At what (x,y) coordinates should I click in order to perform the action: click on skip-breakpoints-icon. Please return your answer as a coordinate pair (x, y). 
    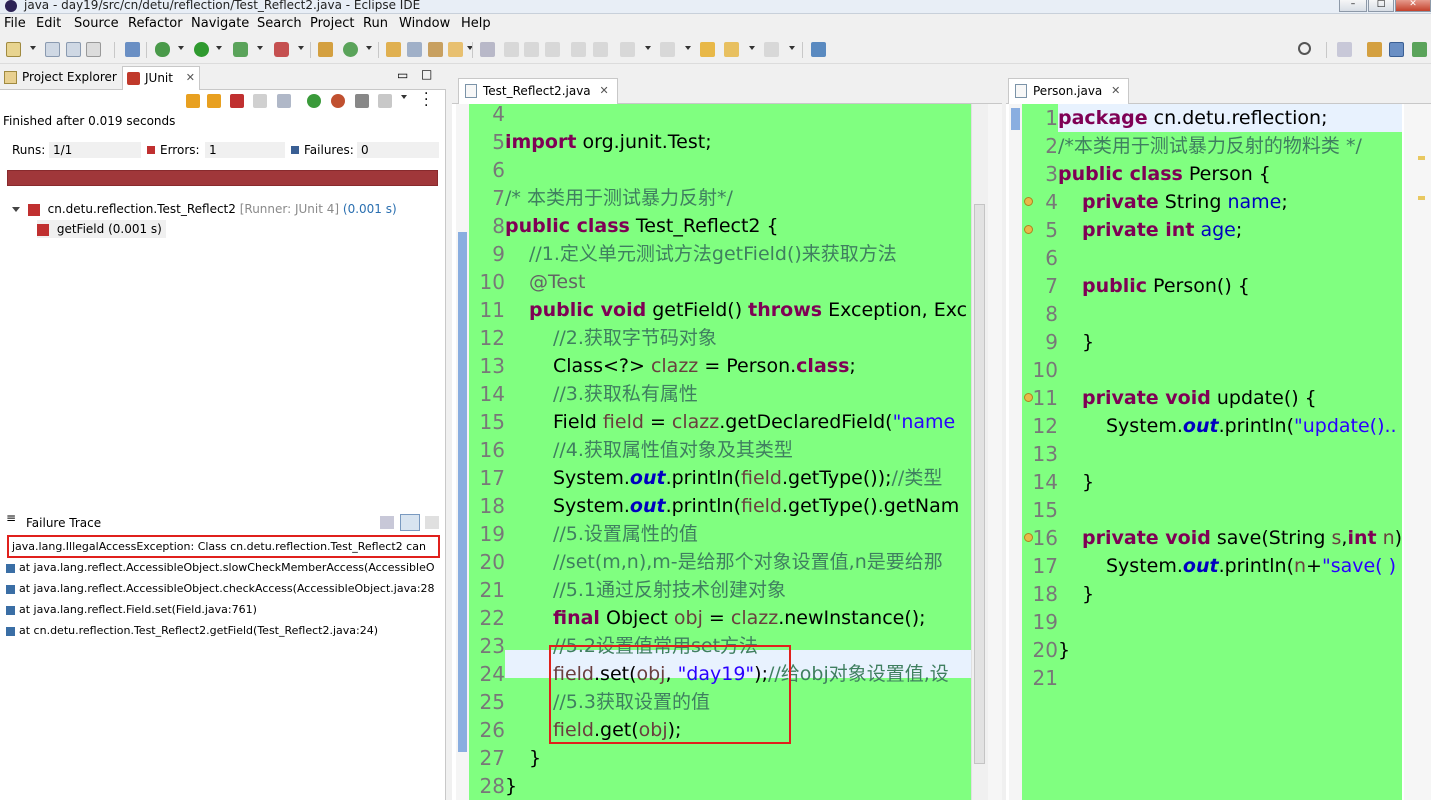
    Looking at the image, I should click on (132, 49).